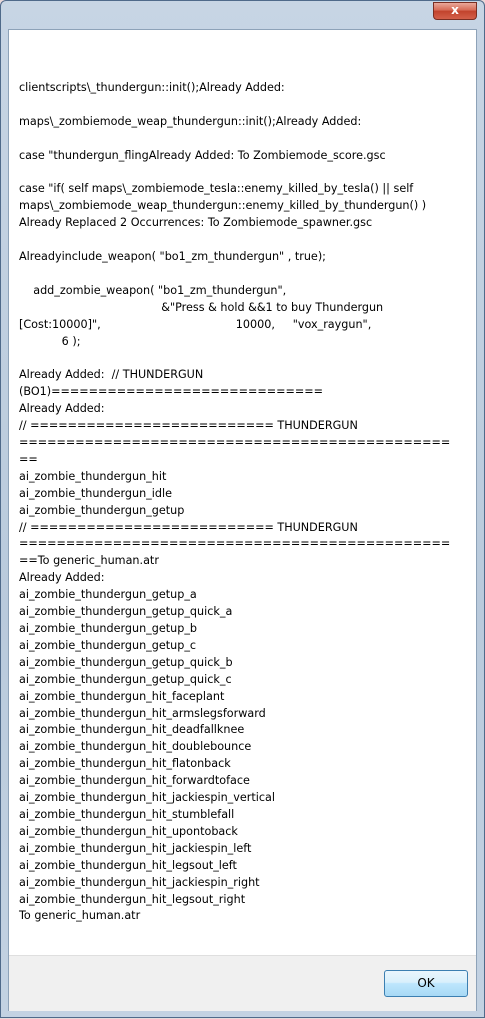 This screenshot has width=485, height=1019. Describe the element at coordinates (135, 848) in the screenshot. I see `message-line: ai_zombie_thundergun_hit_jackiespin_left` at that location.